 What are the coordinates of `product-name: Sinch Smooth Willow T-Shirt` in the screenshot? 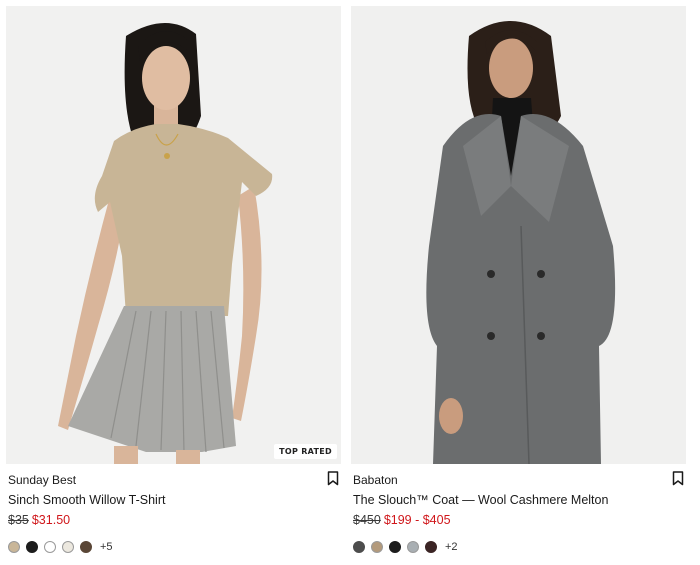 It's located at (173, 500).